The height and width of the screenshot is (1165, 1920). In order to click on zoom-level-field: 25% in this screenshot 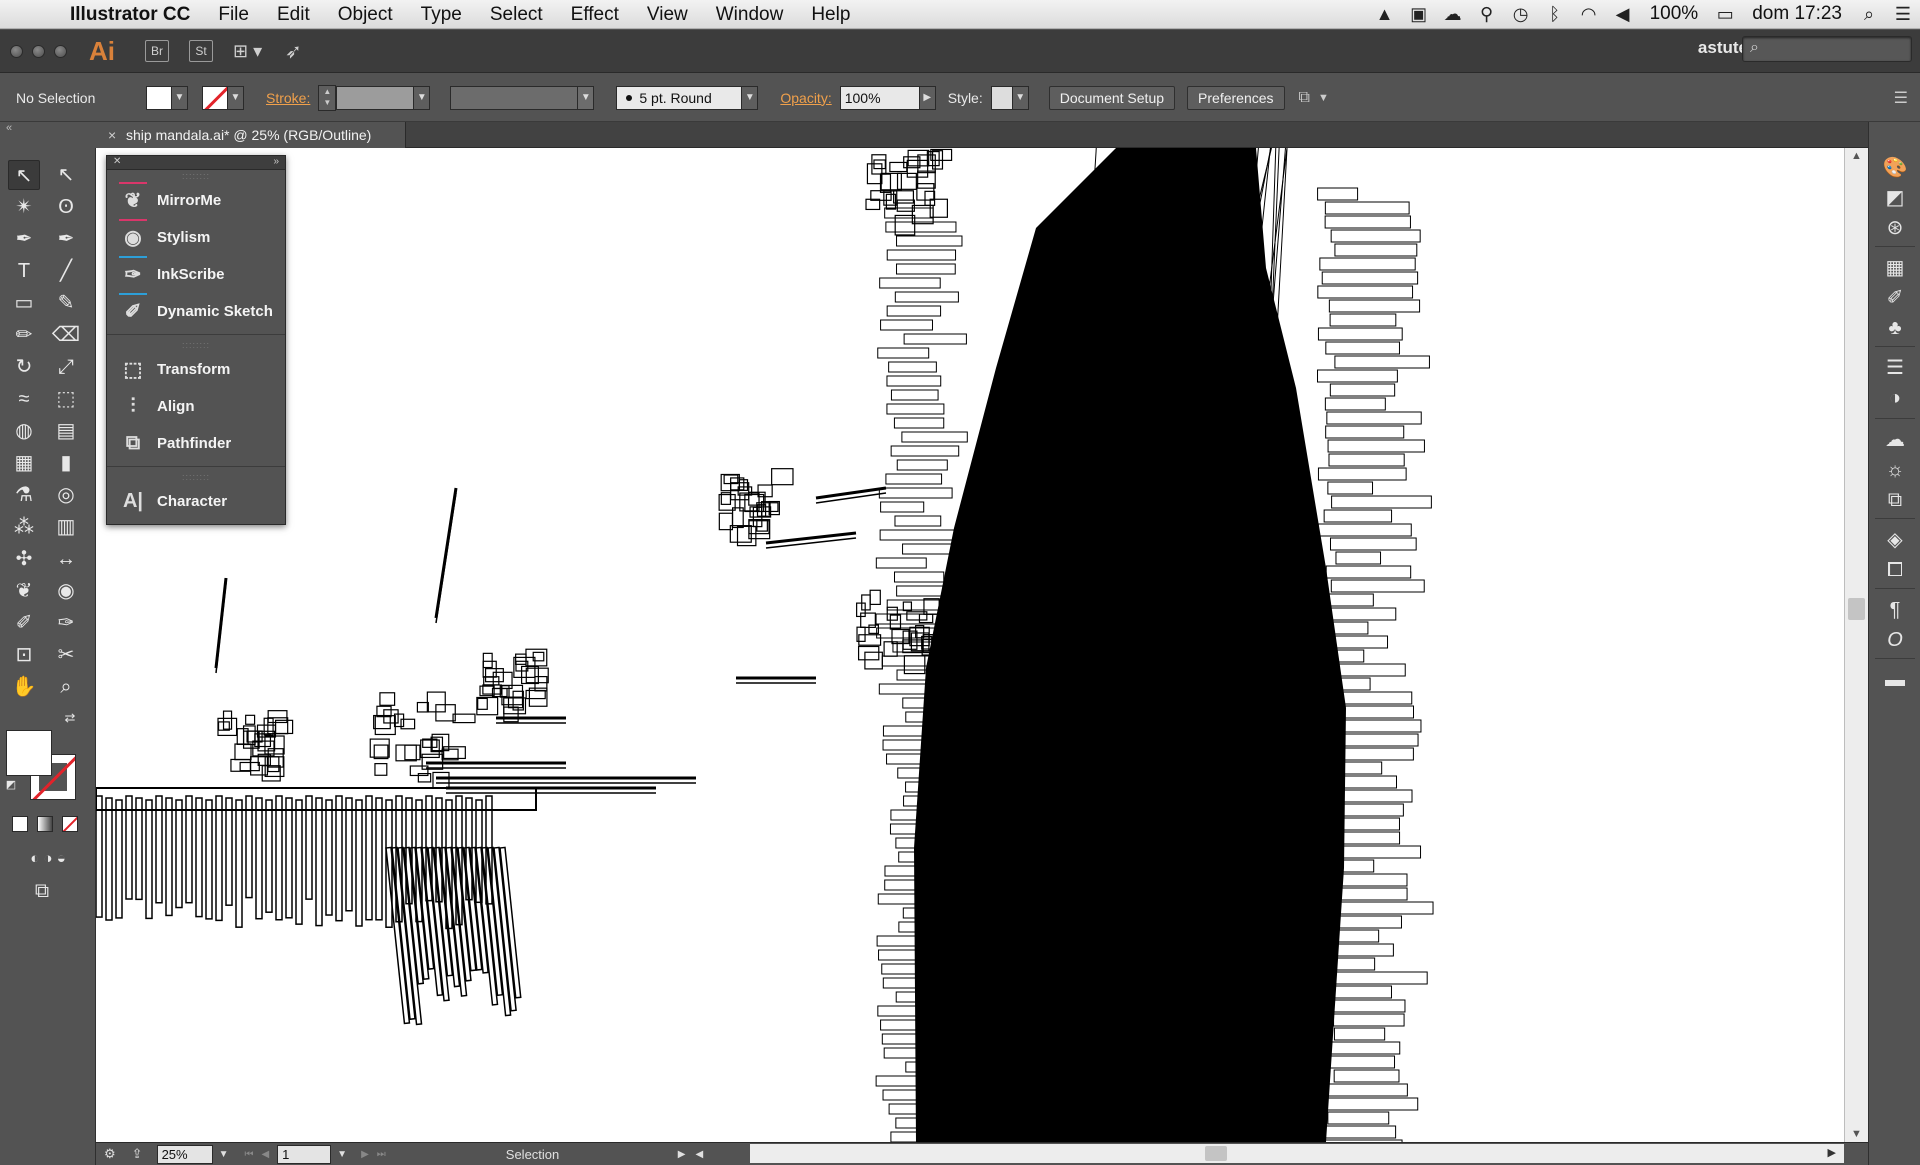, I will do `click(184, 1154)`.